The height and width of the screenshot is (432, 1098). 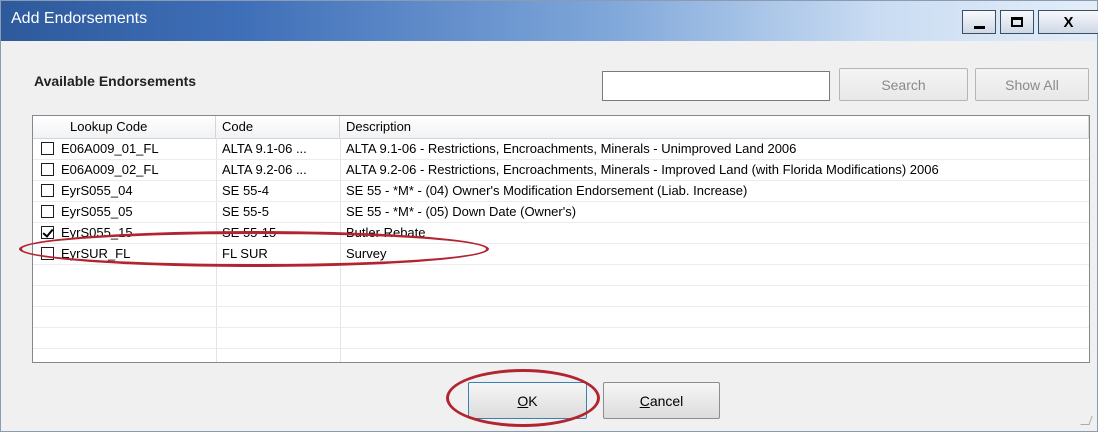 I want to click on search-input, so click(x=716, y=86).